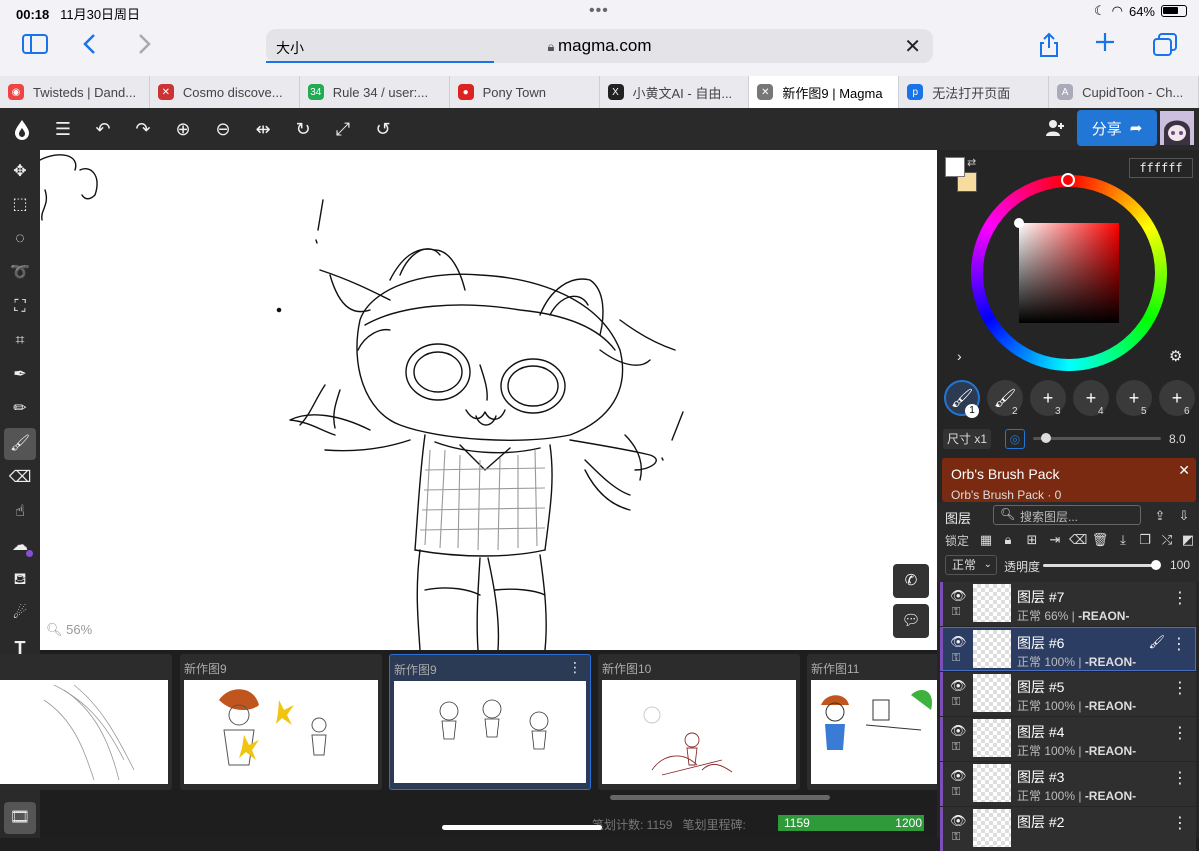 The width and height of the screenshot is (1199, 851). Describe the element at coordinates (183, 129) in the screenshot. I see `zoom-in-icon: ⊕` at that location.